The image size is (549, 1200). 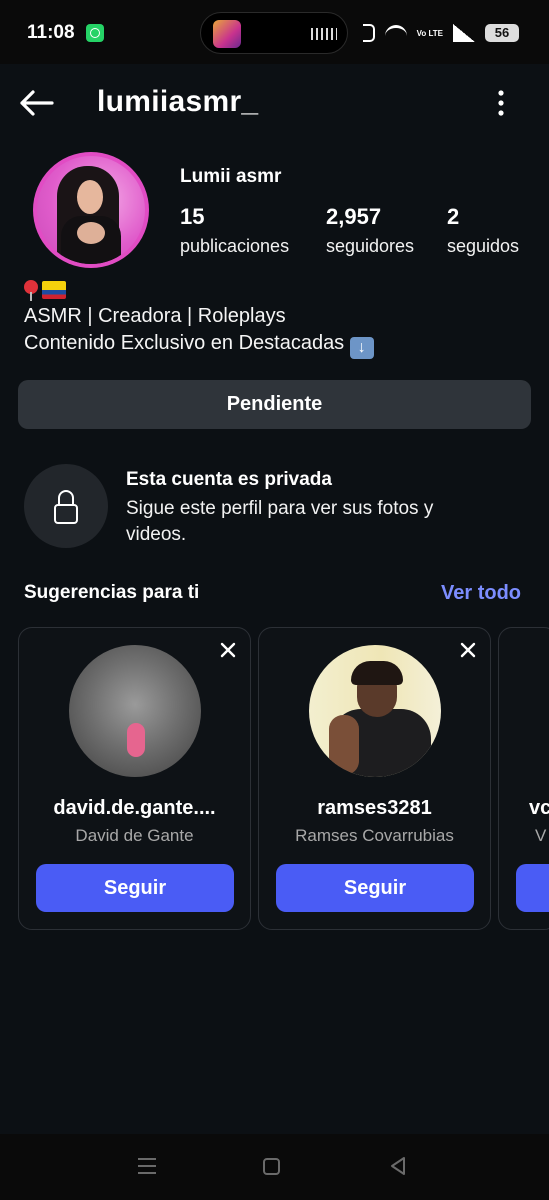 I want to click on suggestion-card: david.de.gante.... David de Gante Seguir, so click(x=134, y=778).